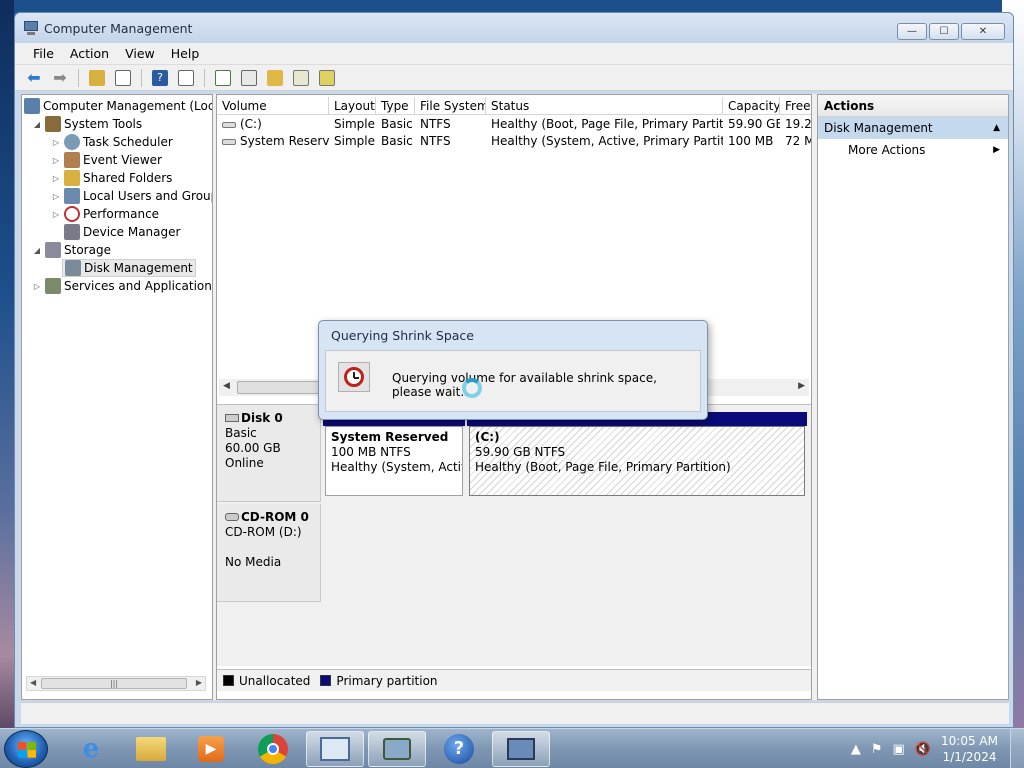  What do you see at coordinates (129, 268) in the screenshot?
I see `tree-item-disk-management: Disk Management` at bounding box center [129, 268].